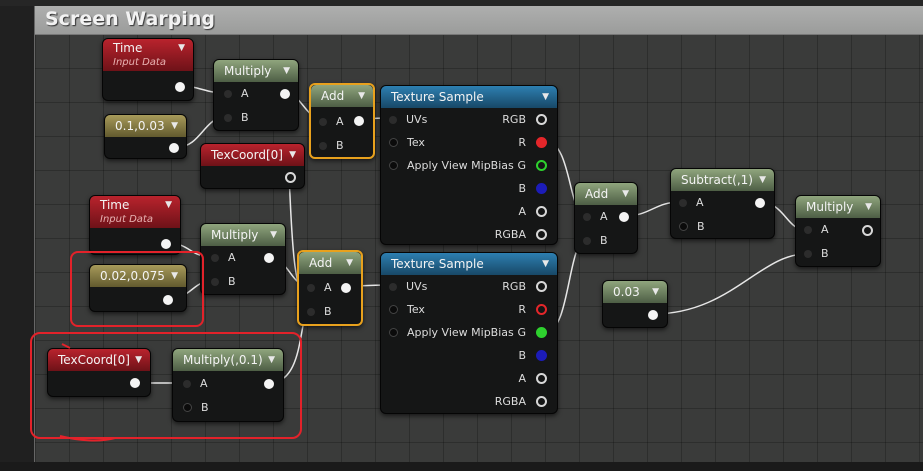 This screenshot has width=923, height=471. What do you see at coordinates (722, 203) in the screenshot?
I see `subtract-node: Subtract(,1) ▼ A B` at bounding box center [722, 203].